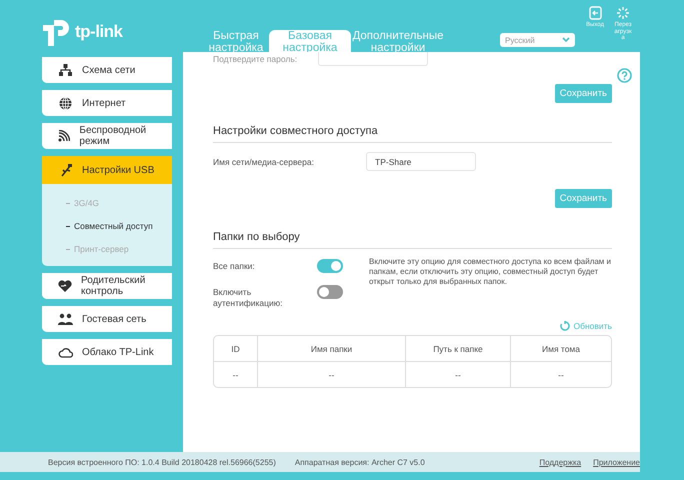  What do you see at coordinates (65, 352) in the screenshot?
I see `cloud-icon` at bounding box center [65, 352].